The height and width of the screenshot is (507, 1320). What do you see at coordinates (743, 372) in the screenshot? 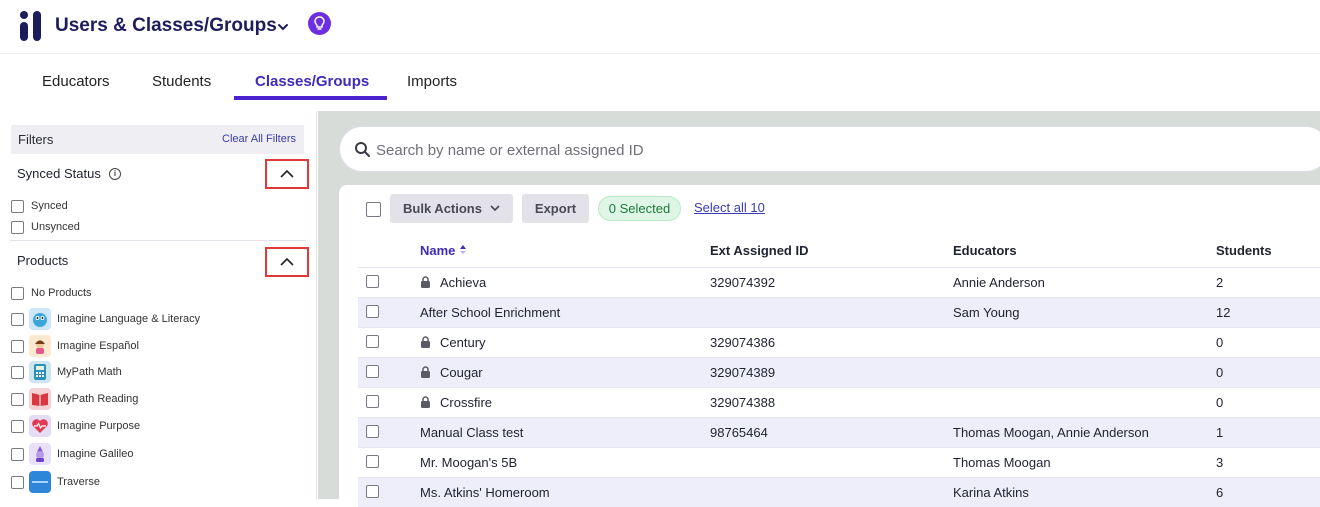
I see `cell-ext-id: 329074389` at bounding box center [743, 372].